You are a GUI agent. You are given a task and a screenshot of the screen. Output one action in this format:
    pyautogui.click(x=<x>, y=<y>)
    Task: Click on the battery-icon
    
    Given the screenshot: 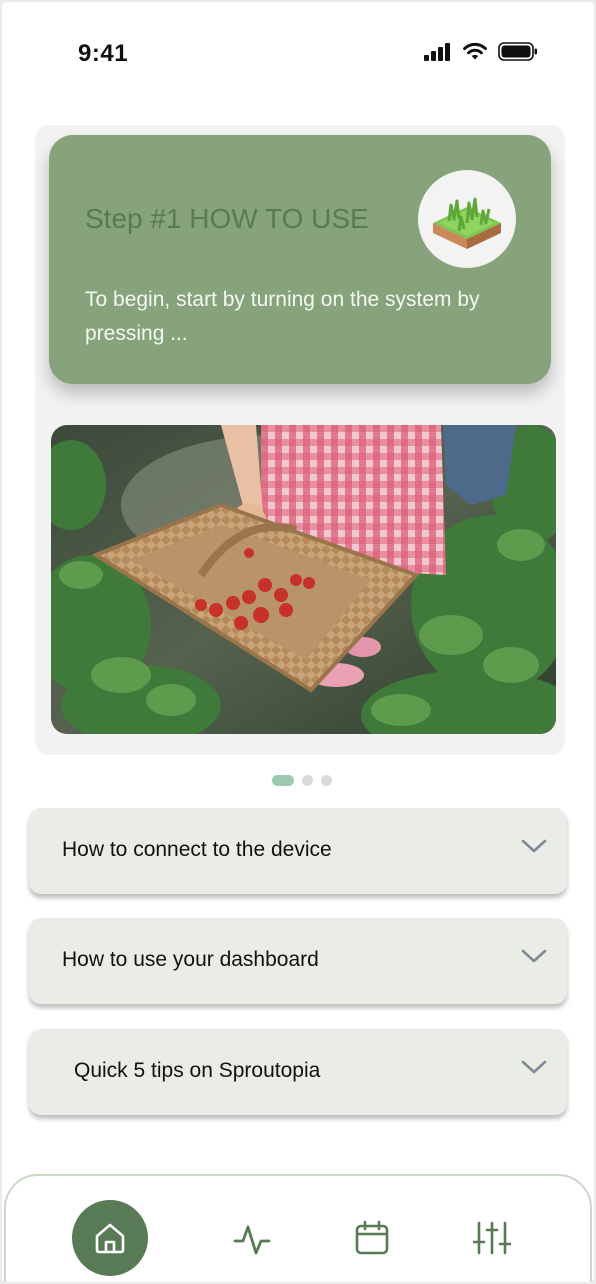 What is the action you would take?
    pyautogui.click(x=518, y=51)
    